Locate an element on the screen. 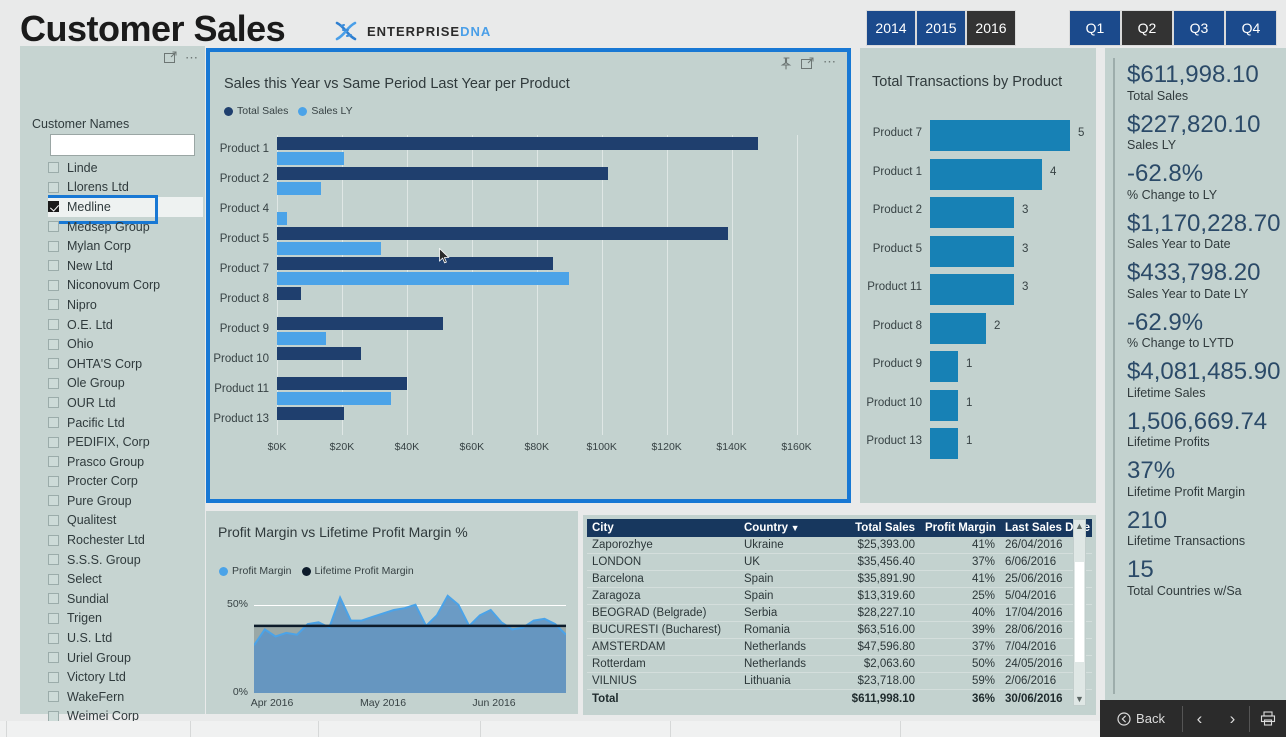 Image resolution: width=1286 pixels, height=737 pixels. quarter-button-q3: Q3 is located at coordinates (1199, 28).